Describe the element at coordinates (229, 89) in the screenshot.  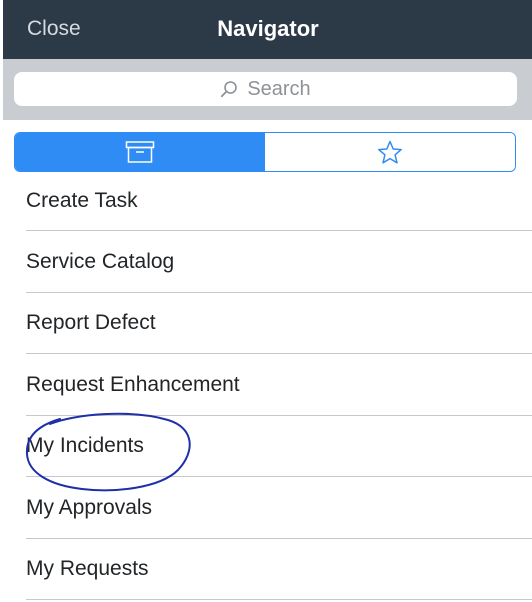
I see `search-icon` at that location.